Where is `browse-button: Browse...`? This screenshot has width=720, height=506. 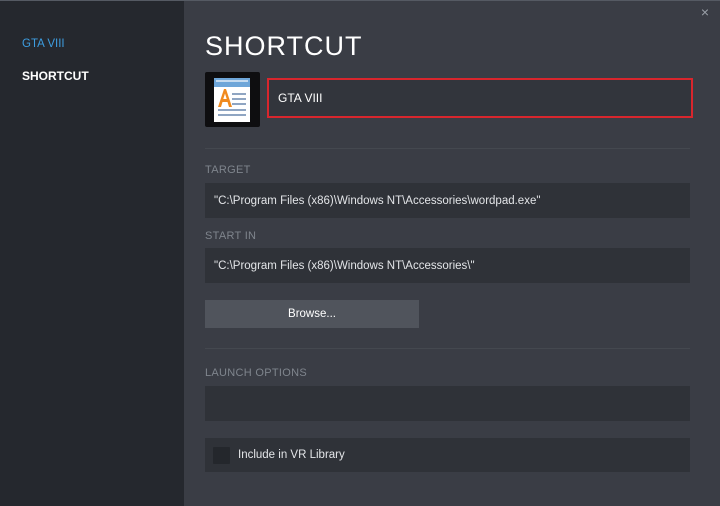 browse-button: Browse... is located at coordinates (312, 314).